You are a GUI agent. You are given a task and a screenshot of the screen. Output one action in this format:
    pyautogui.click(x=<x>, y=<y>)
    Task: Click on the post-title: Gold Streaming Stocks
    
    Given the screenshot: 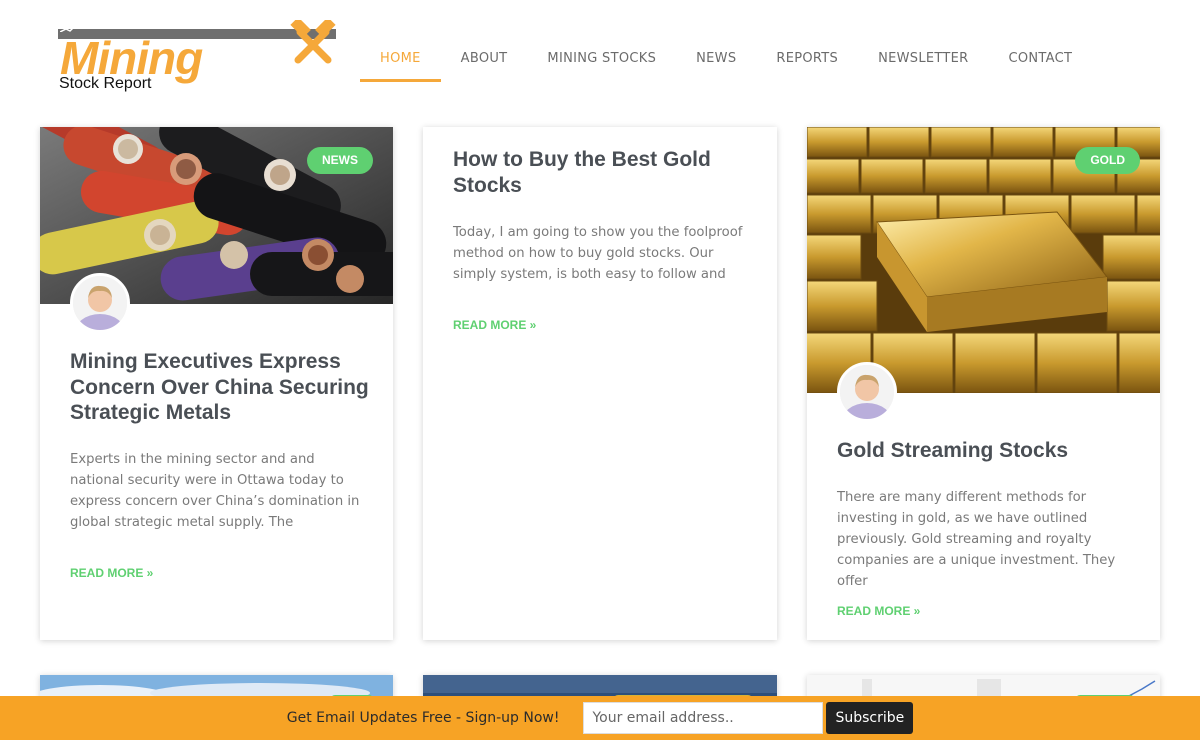 What is the action you would take?
    pyautogui.click(x=987, y=451)
    